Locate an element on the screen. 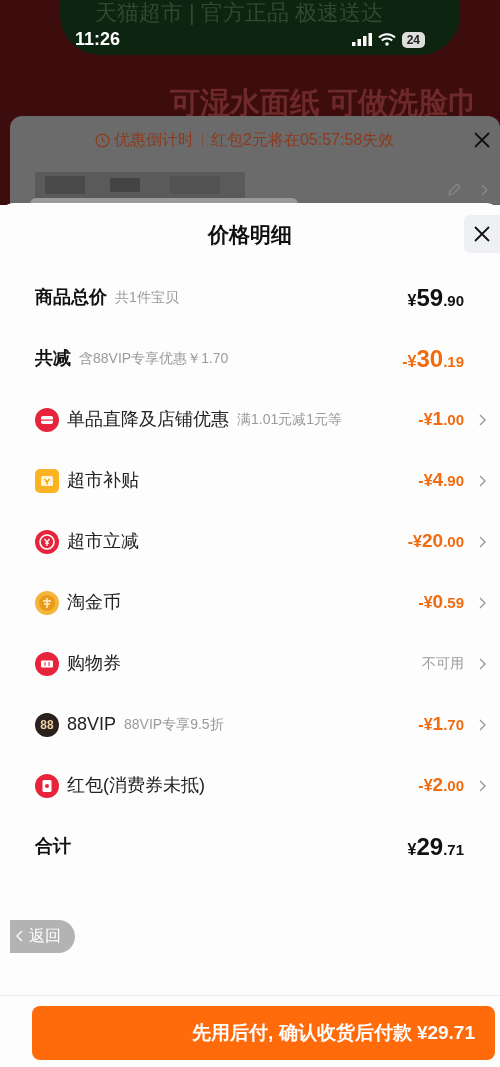 The width and height of the screenshot is (500, 1067). status-text: 不可用 is located at coordinates (443, 663).